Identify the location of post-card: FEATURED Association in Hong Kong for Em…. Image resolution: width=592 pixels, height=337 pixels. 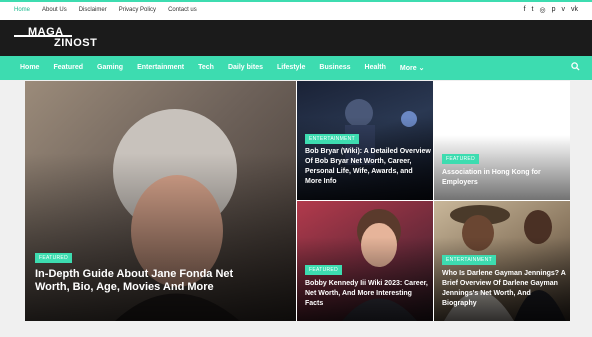
(502, 140).